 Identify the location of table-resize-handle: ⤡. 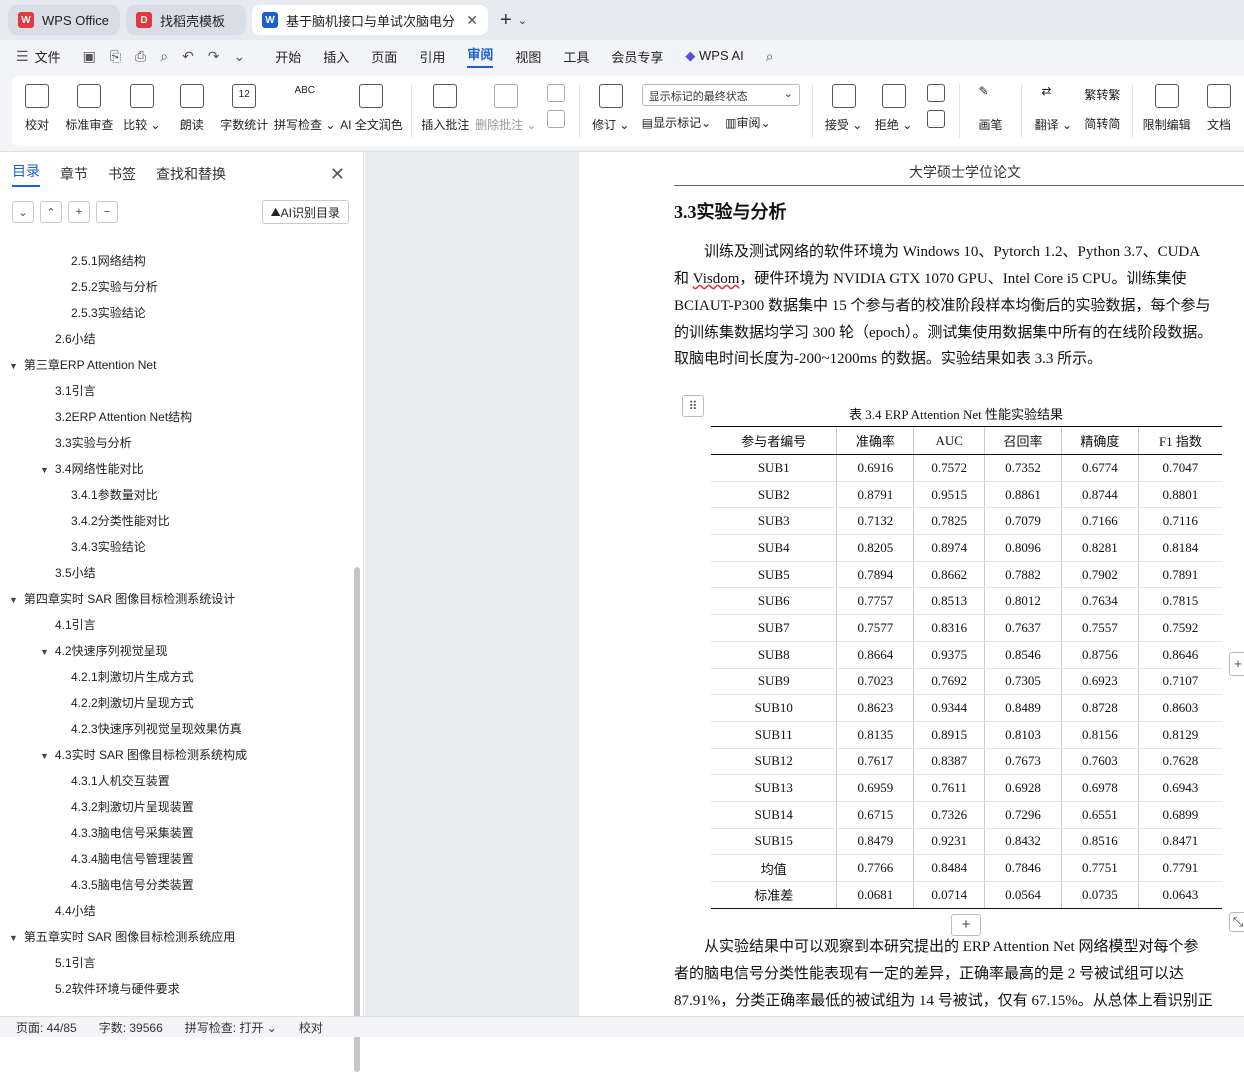
(1236, 922).